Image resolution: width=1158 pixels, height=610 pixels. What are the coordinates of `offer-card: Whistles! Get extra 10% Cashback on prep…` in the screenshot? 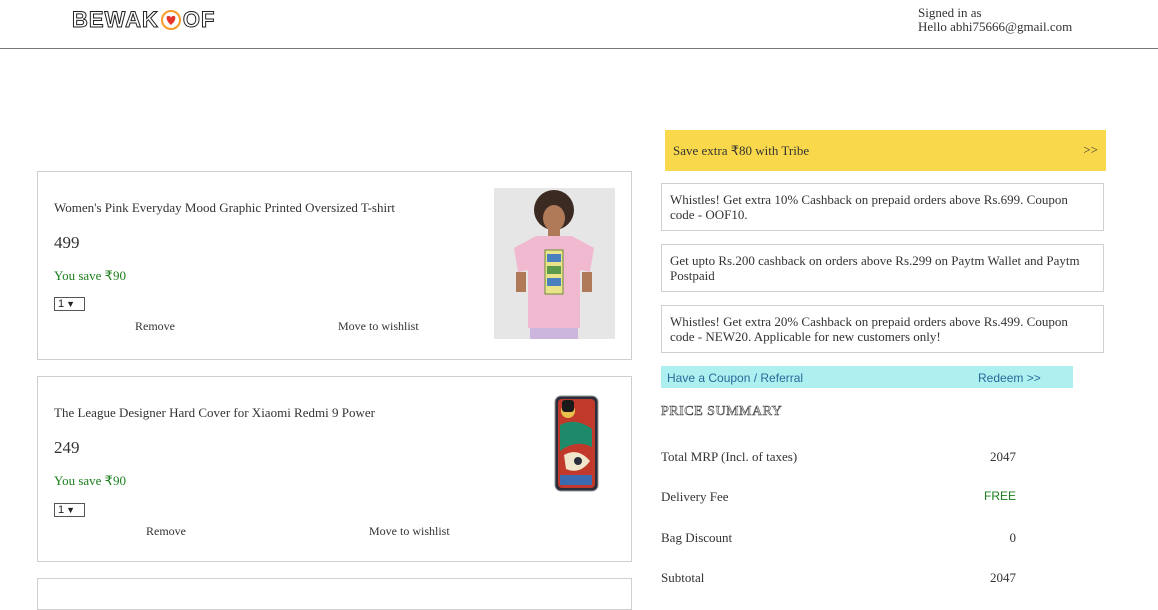 It's located at (882, 207).